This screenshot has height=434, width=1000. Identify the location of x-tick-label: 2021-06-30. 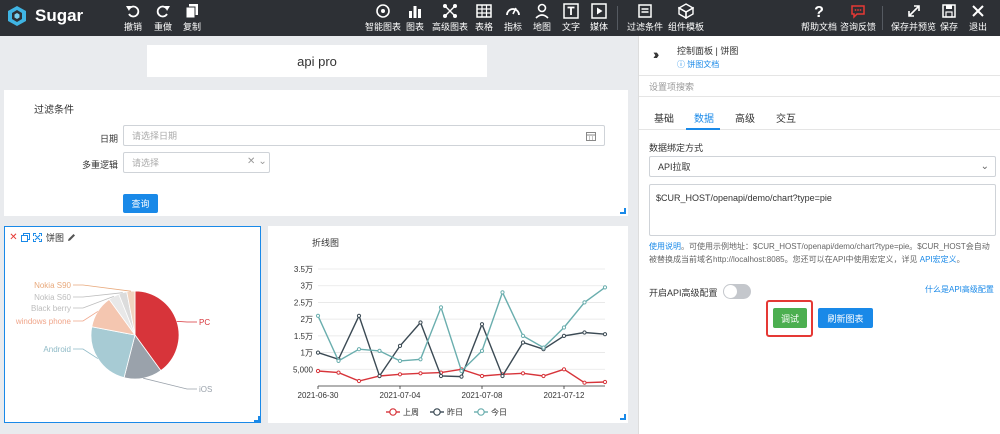
(318, 395).